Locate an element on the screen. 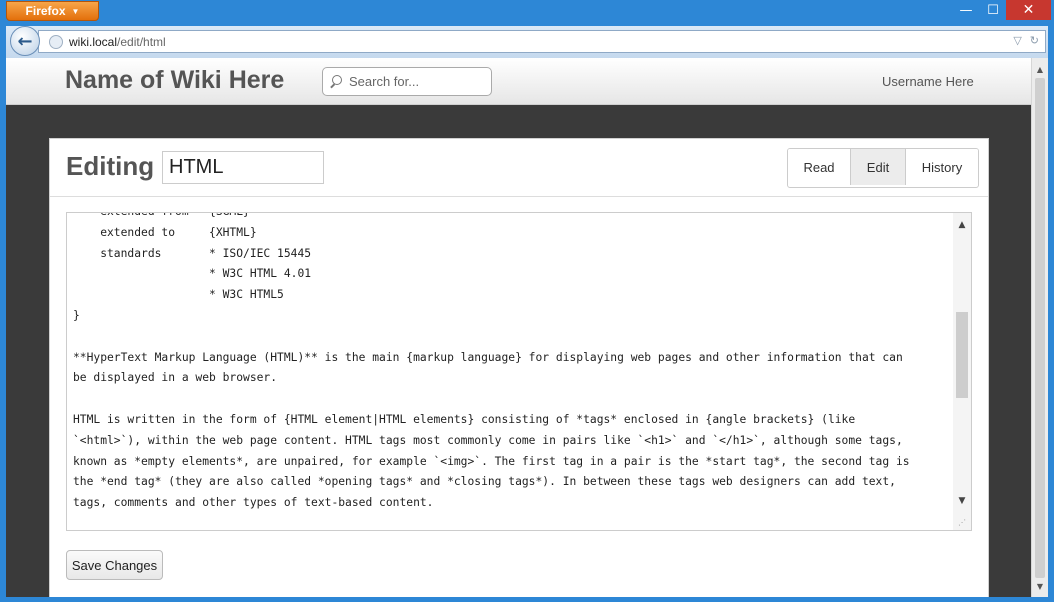 The height and width of the screenshot is (602, 1054). site-identity-icon is located at coordinates (56, 41).